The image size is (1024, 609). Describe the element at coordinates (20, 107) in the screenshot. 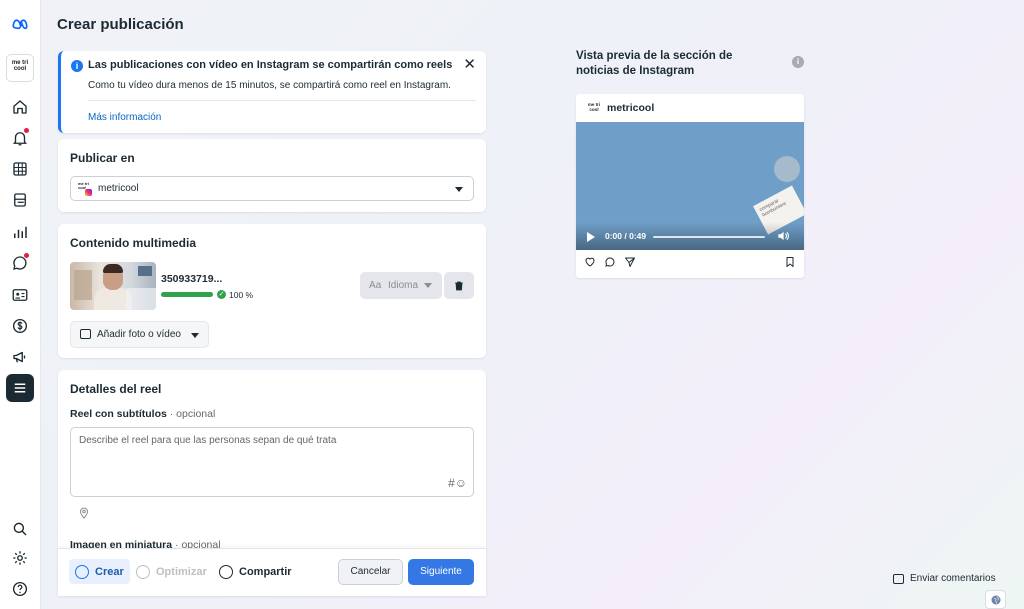

I see `home-icon` at that location.